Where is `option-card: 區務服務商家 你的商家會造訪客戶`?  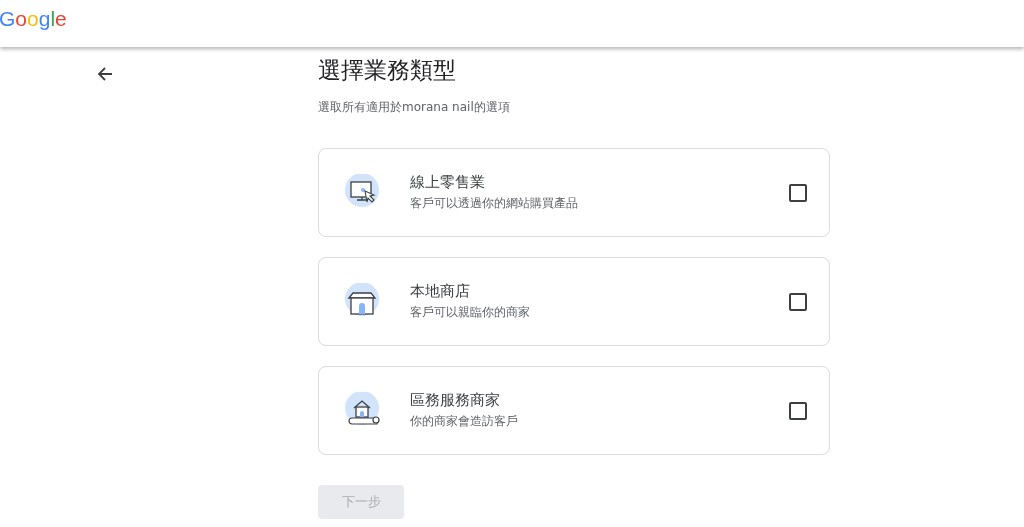
option-card: 區務服務商家 你的商家會造訪客戶 is located at coordinates (574, 410).